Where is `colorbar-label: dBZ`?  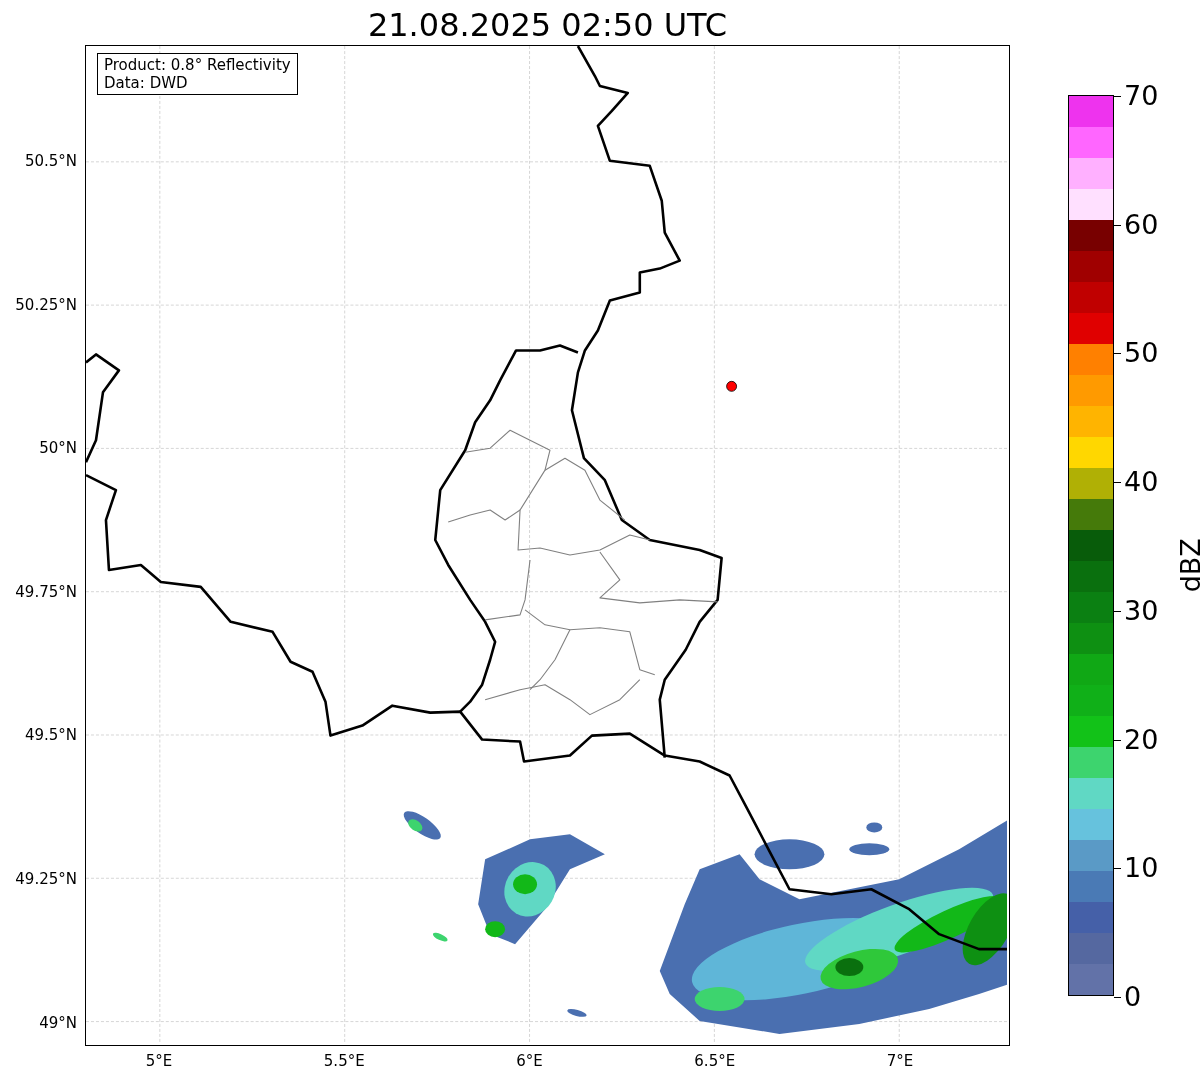
colorbar-label: dBZ is located at coordinates (1187, 565).